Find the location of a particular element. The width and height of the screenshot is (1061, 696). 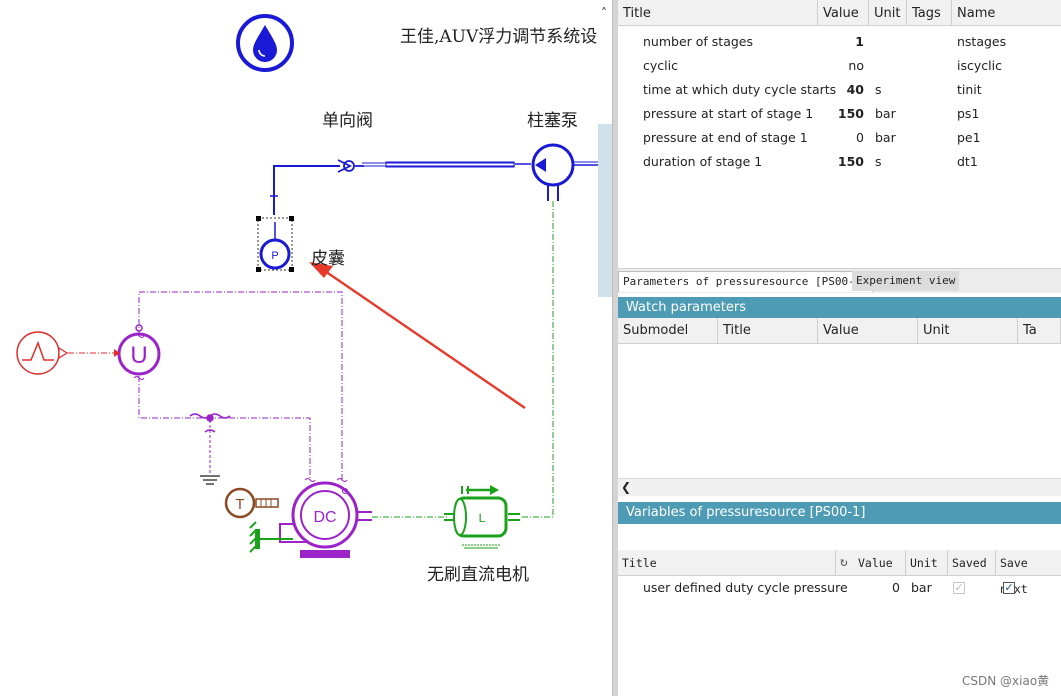

variables-header: Variables of pressuresource [PS00-1] is located at coordinates (839, 513).